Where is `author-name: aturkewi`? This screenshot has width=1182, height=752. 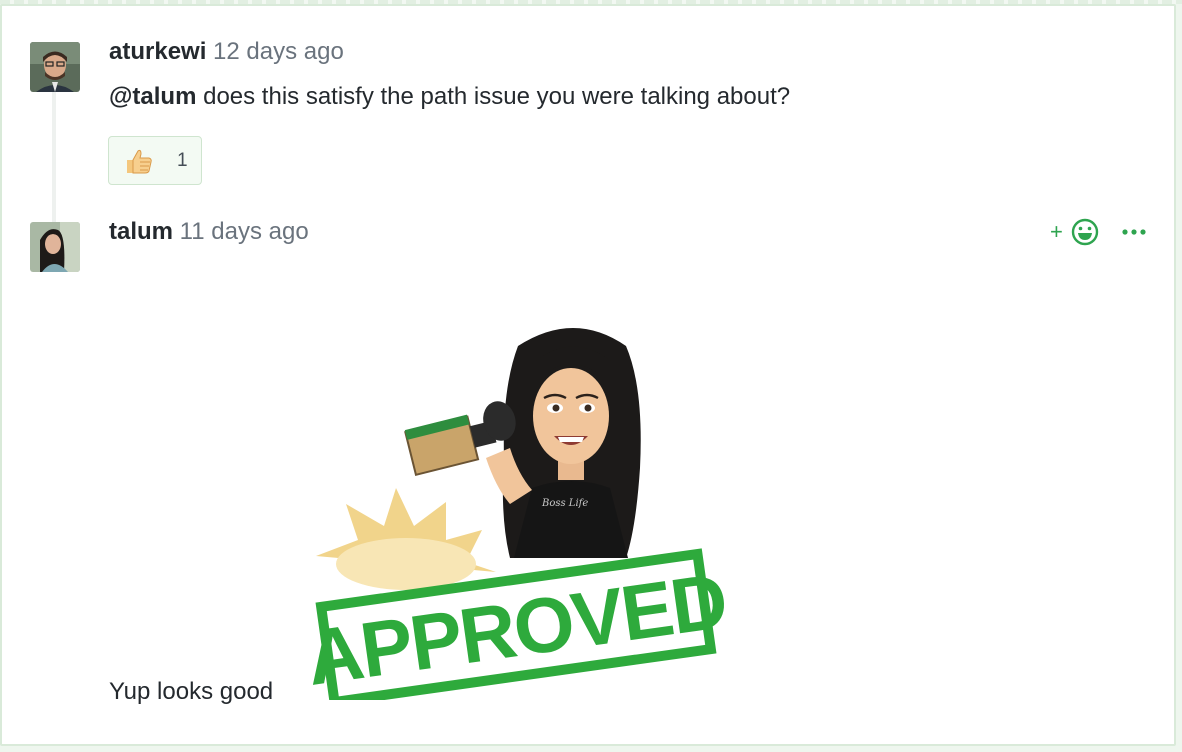
author-name: aturkewi is located at coordinates (157, 51).